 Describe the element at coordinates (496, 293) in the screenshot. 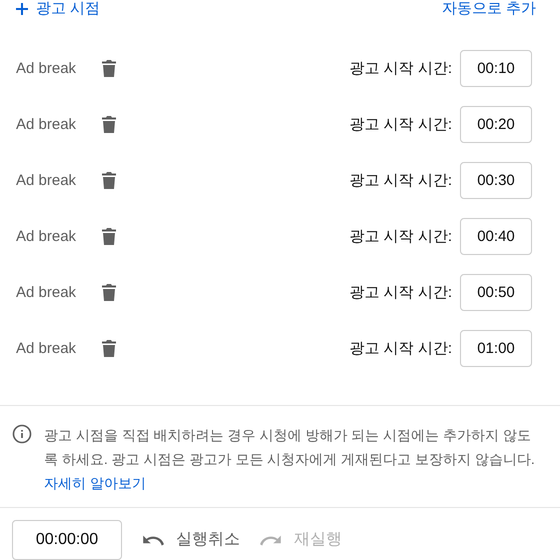

I see `start-time-field: 00:50` at that location.